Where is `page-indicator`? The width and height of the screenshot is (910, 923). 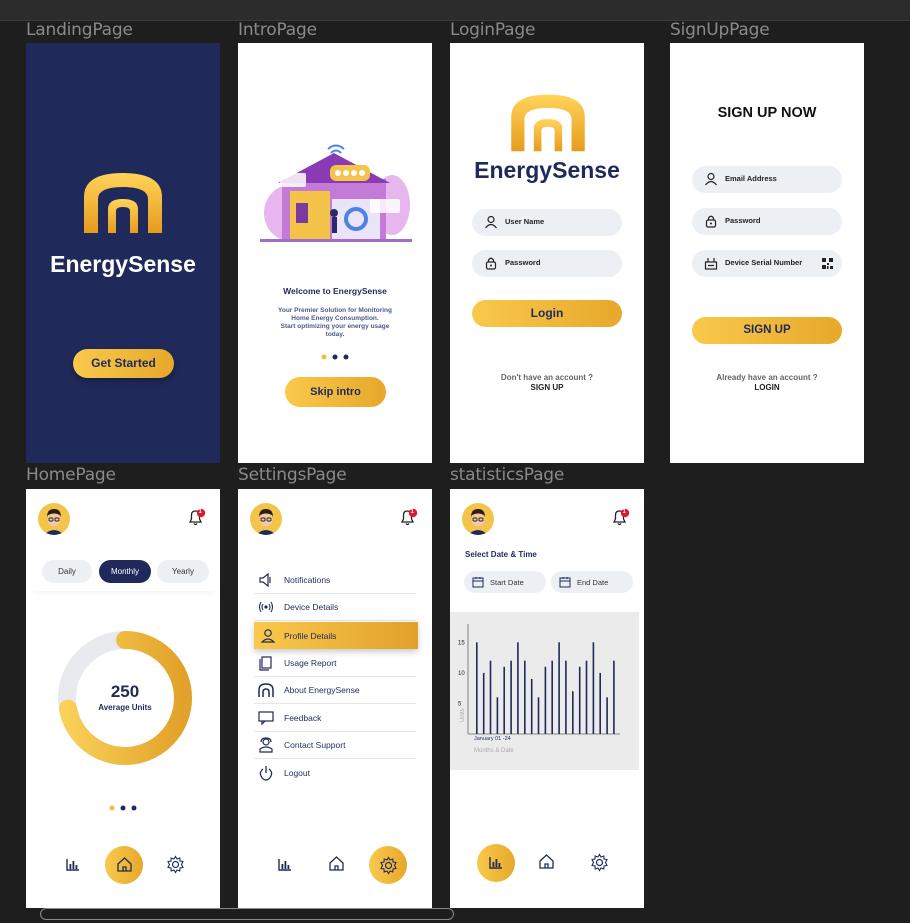 page-indicator is located at coordinates (336, 357).